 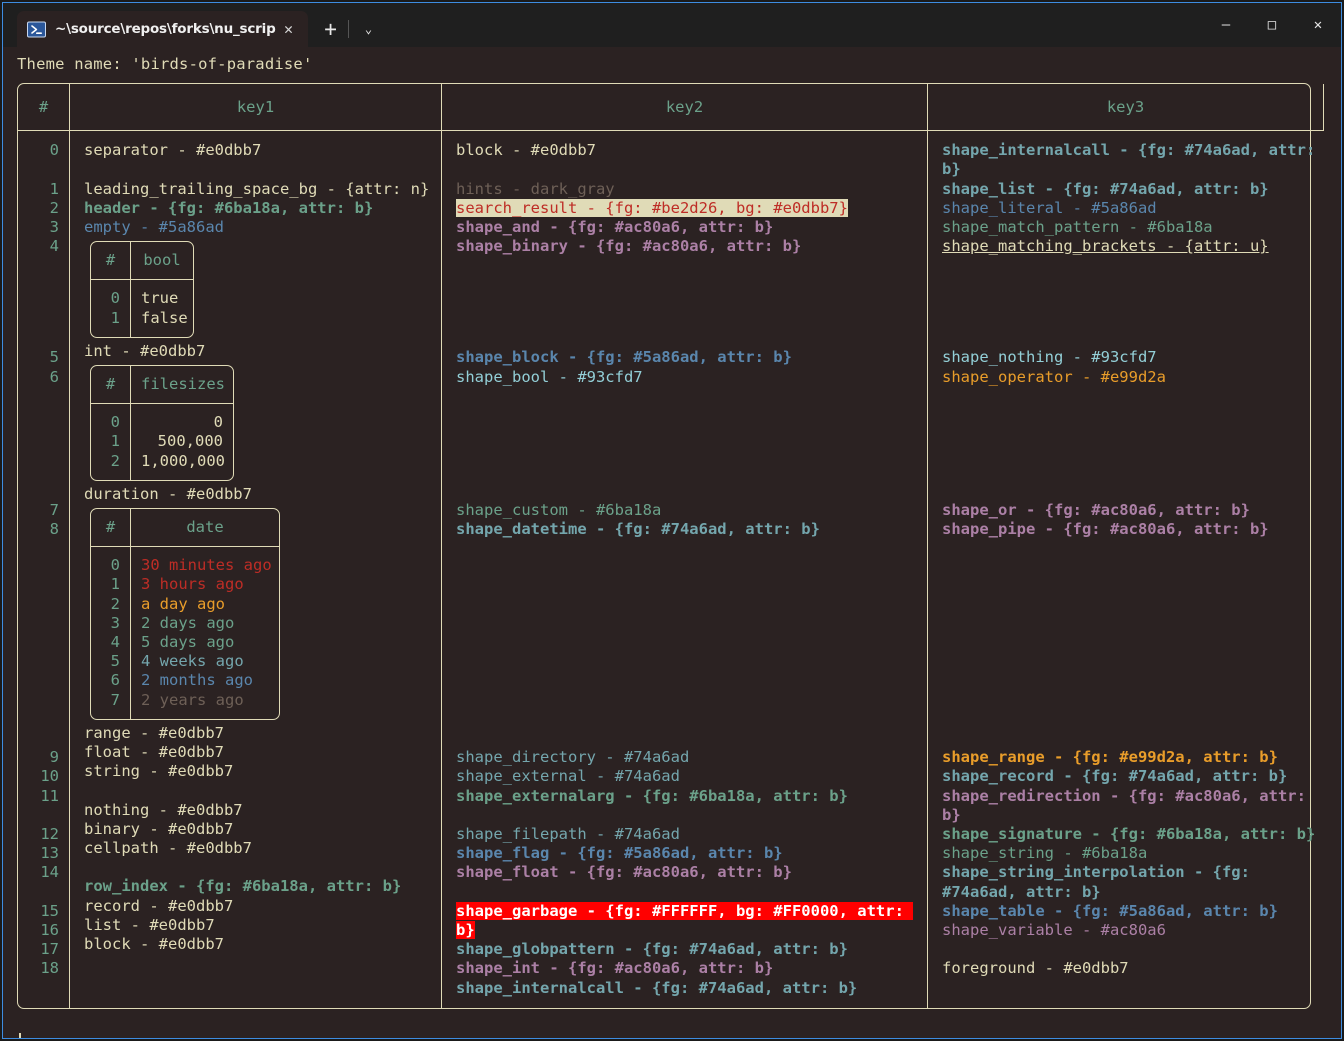 What do you see at coordinates (1318, 25) in the screenshot?
I see `close-window-button: ✕` at bounding box center [1318, 25].